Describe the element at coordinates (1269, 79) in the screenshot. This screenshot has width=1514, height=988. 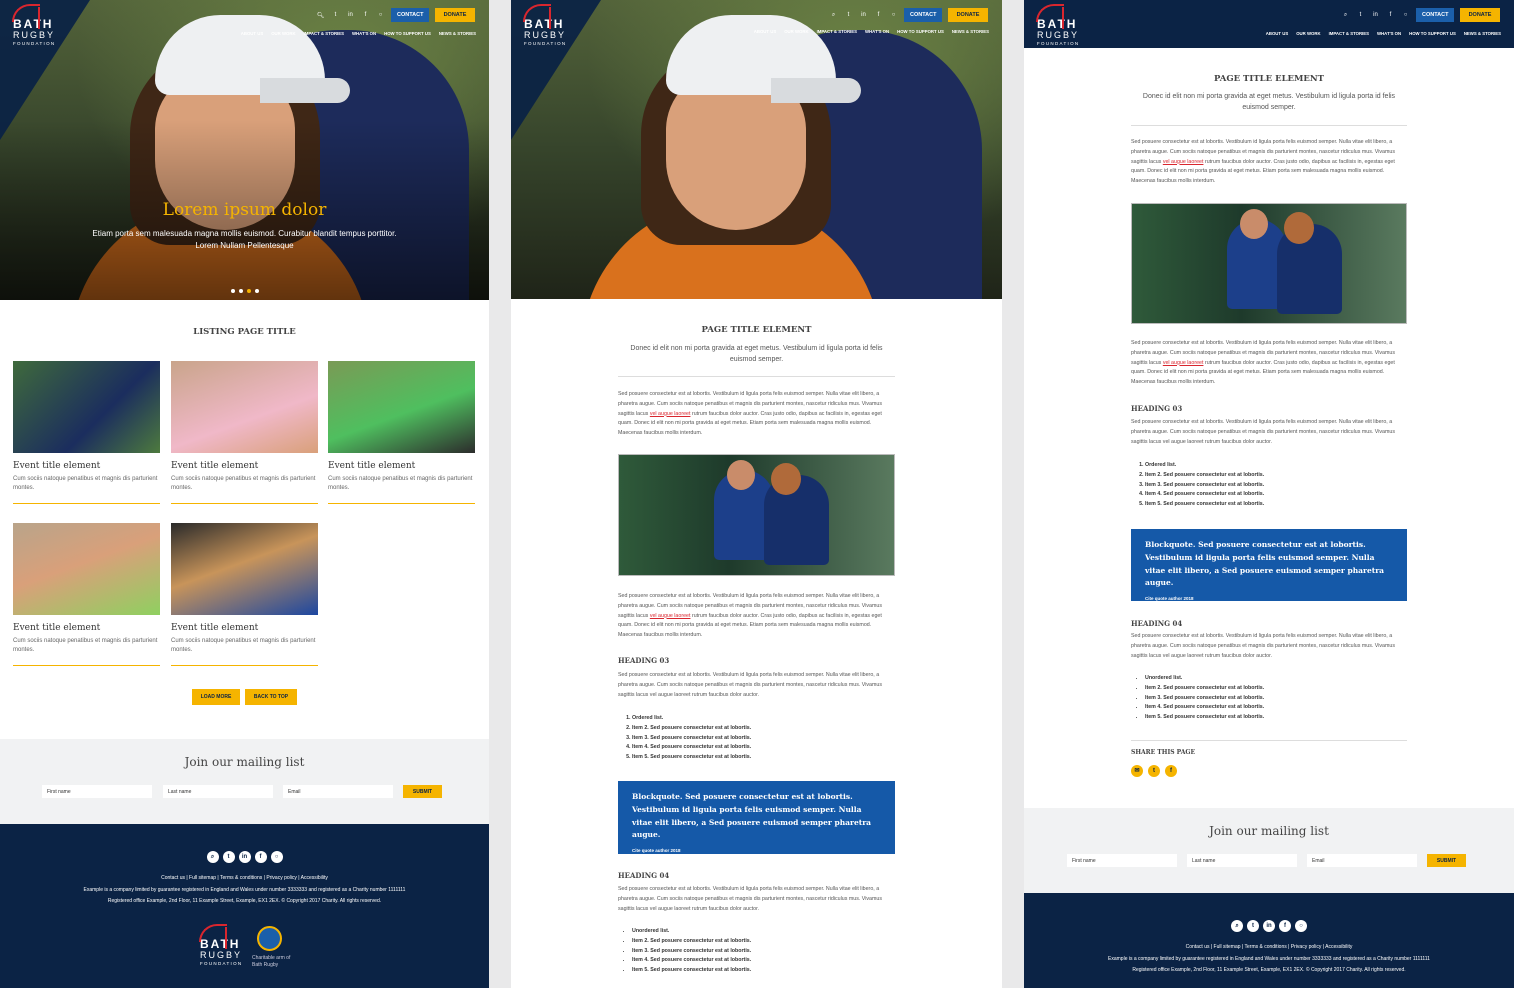
I see `page-title: PAGE TITLE ELEMENT` at that location.